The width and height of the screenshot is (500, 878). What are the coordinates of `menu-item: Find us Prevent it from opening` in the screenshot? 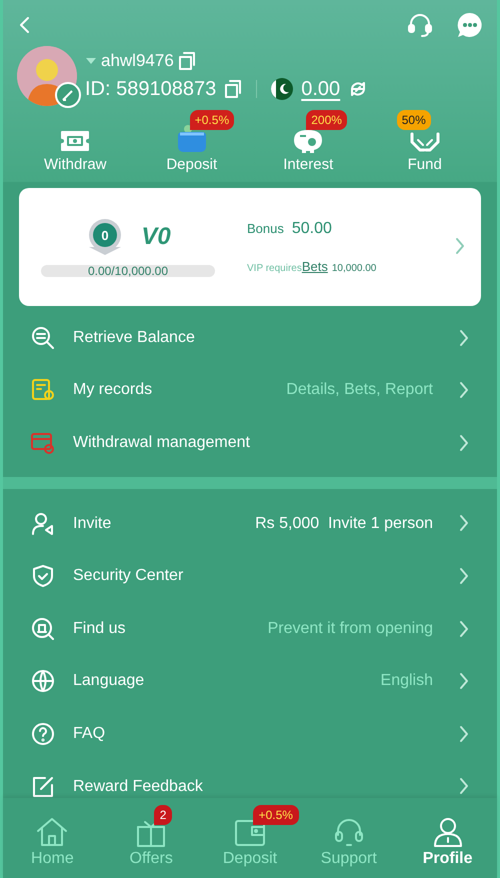 It's located at (250, 629).